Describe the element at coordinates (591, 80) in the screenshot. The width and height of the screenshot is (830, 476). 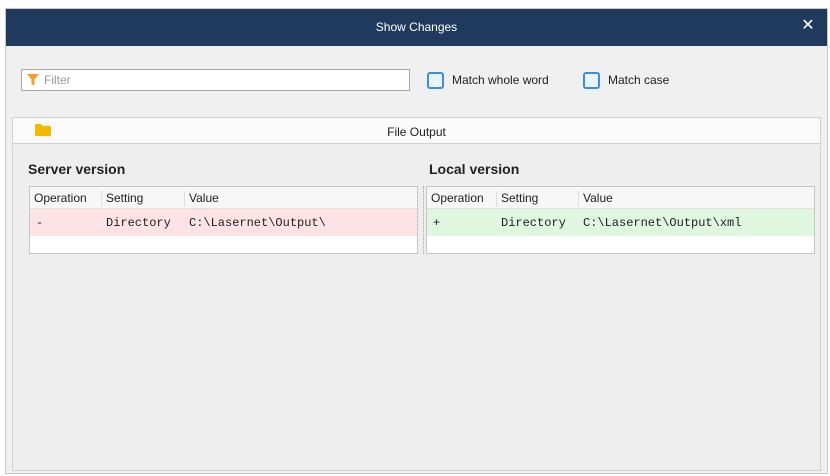
I see `match-case-checkbox` at that location.